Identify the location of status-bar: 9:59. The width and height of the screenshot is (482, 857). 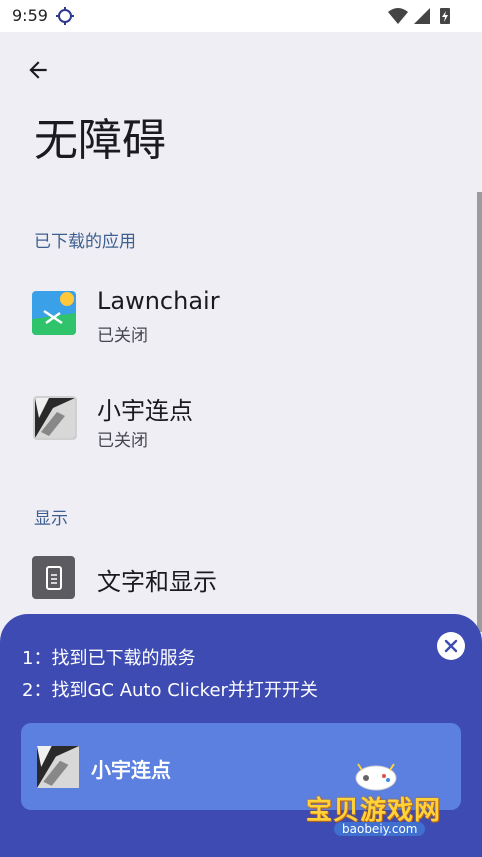
(241, 16).